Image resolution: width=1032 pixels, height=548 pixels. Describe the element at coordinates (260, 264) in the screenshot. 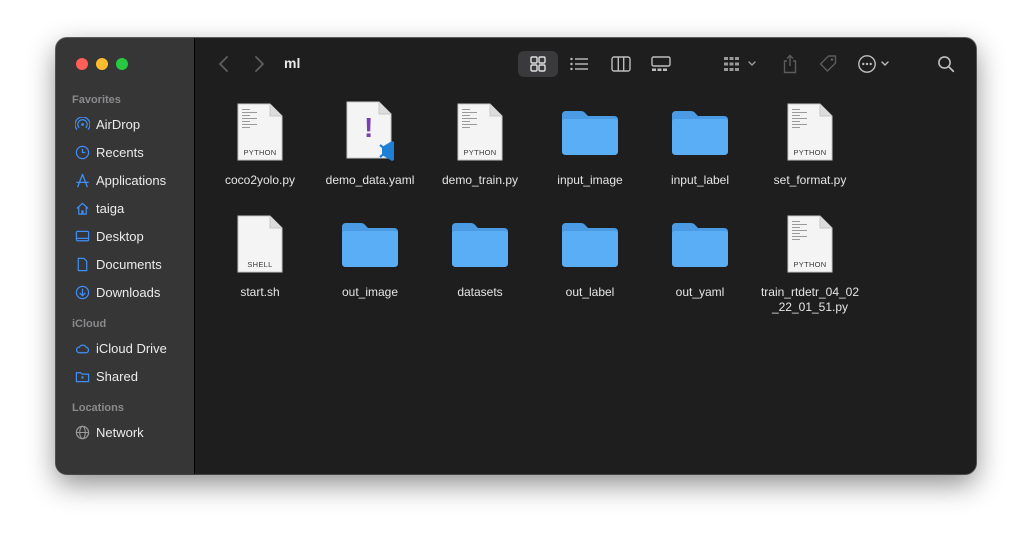

I see `file-kind-label: SHELL` at that location.